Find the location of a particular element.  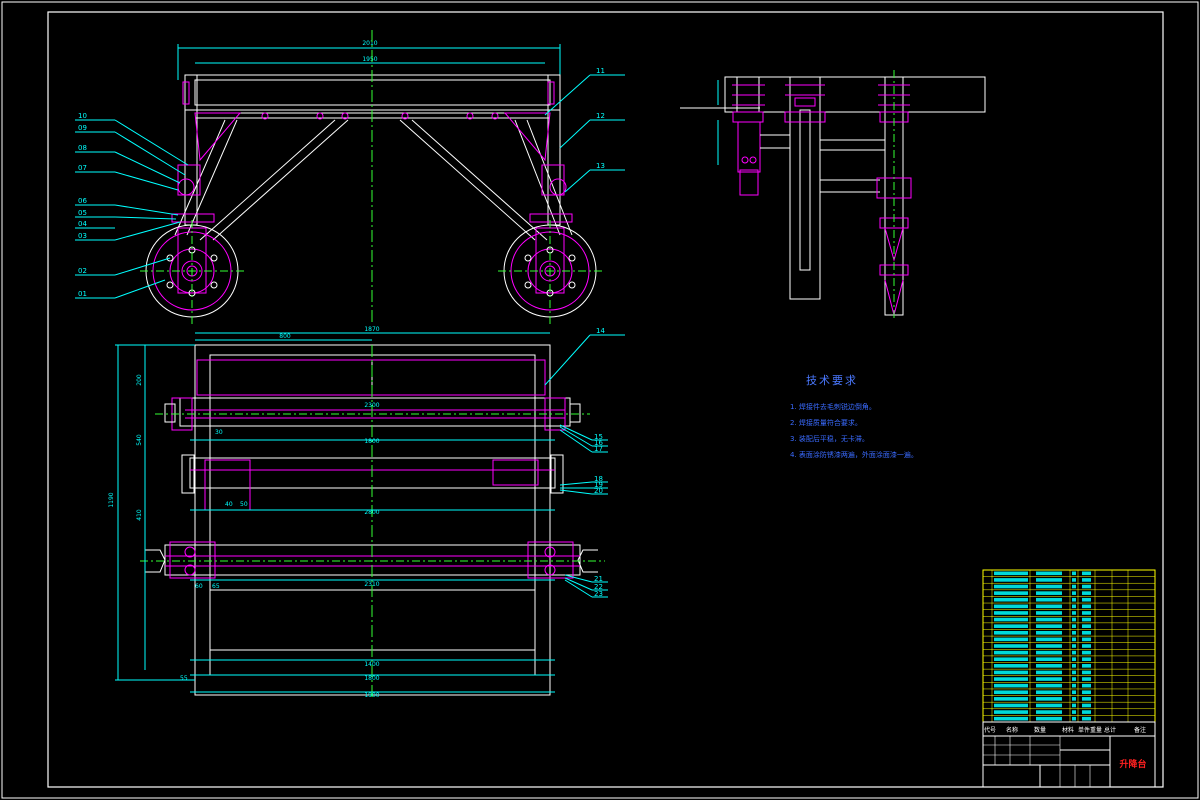

dim-left-total: 1190 is located at coordinates (111, 499).